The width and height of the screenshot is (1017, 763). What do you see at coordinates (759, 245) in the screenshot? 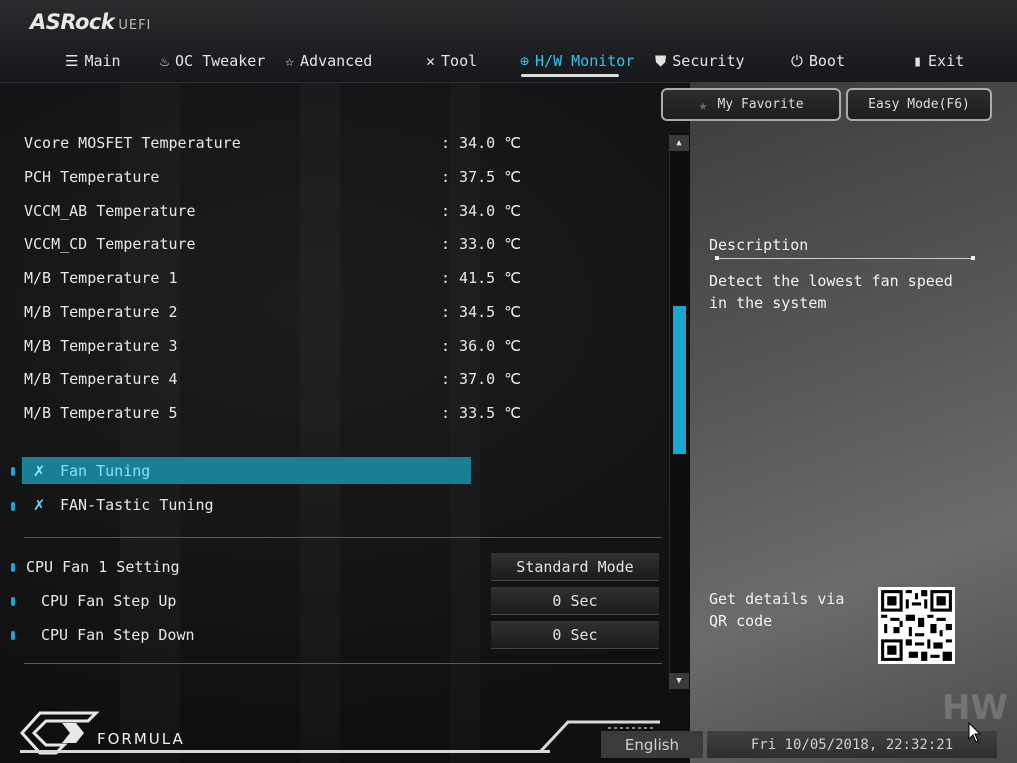
I see `description-title: Description` at bounding box center [759, 245].